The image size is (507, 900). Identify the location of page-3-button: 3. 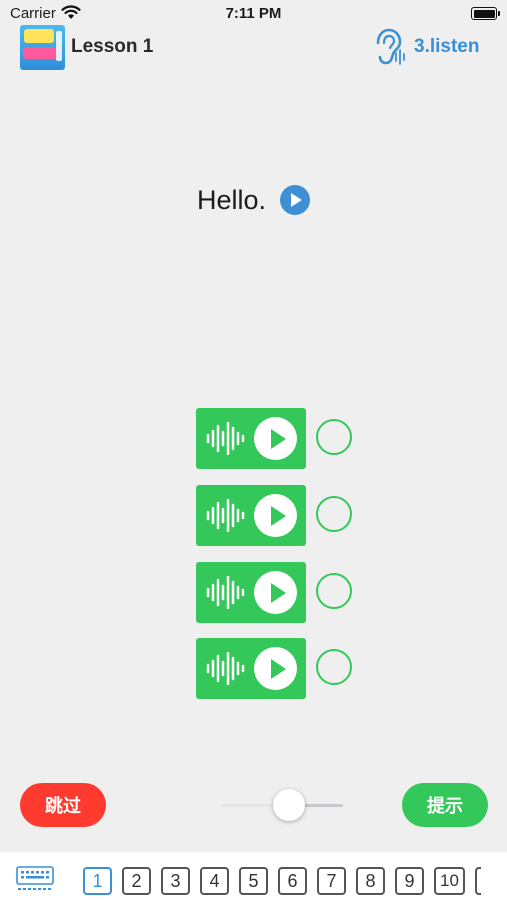
(175, 881).